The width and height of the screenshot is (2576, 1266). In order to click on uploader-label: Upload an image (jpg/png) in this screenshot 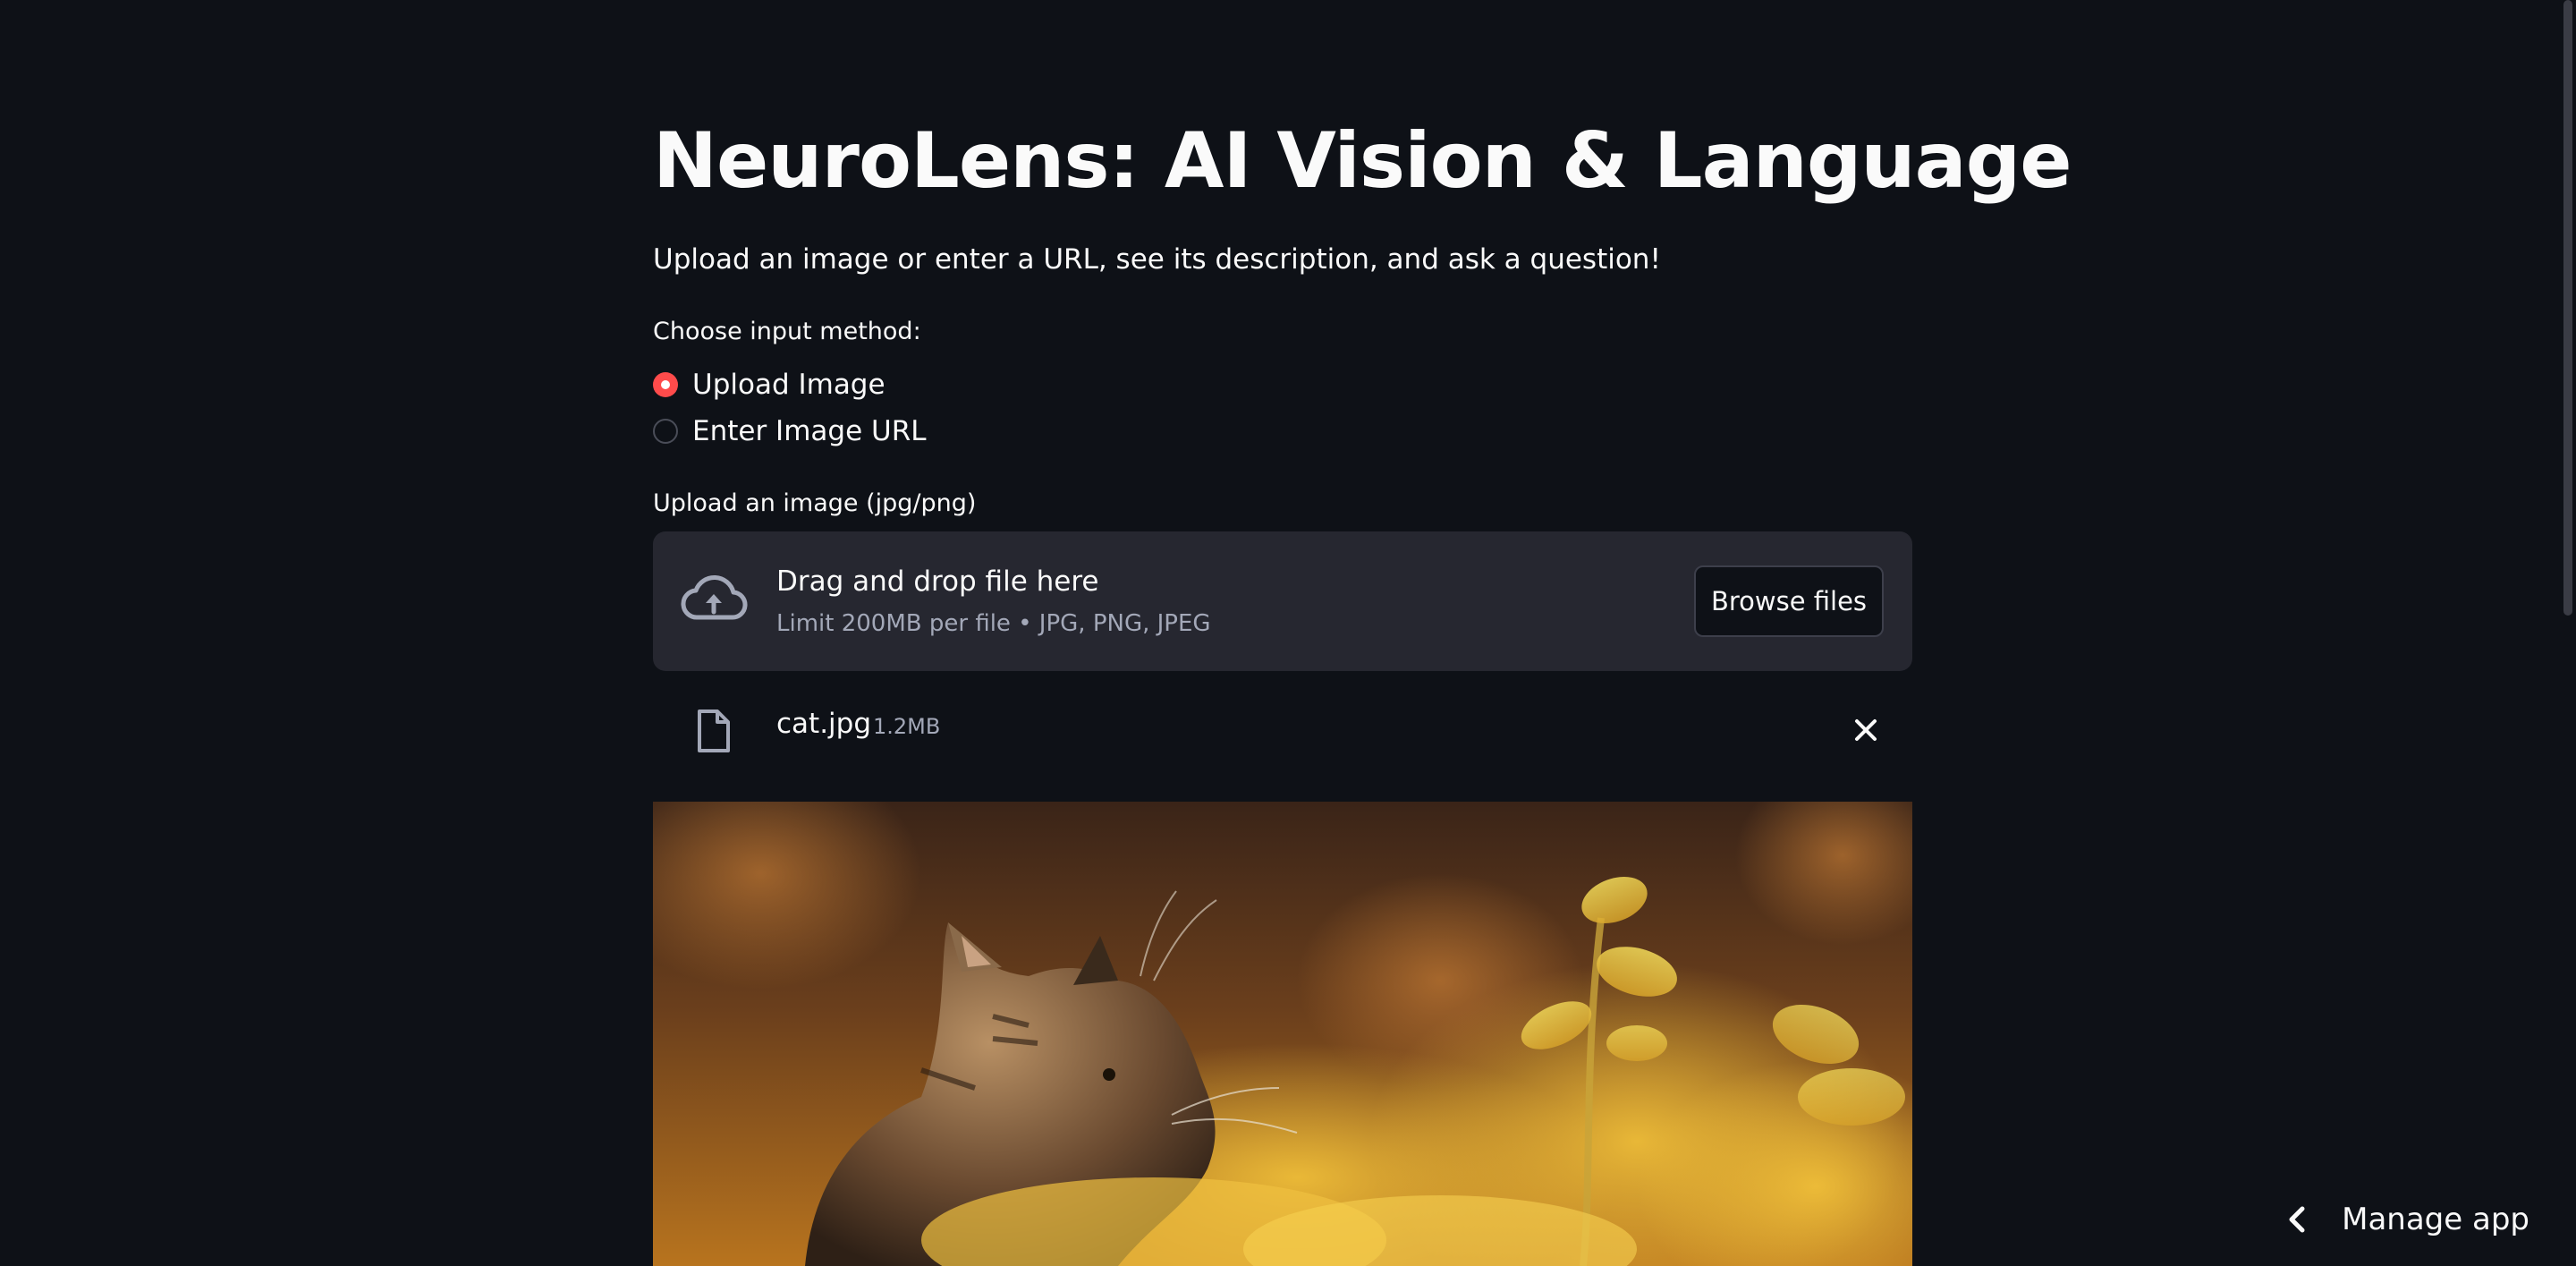, I will do `click(815, 503)`.